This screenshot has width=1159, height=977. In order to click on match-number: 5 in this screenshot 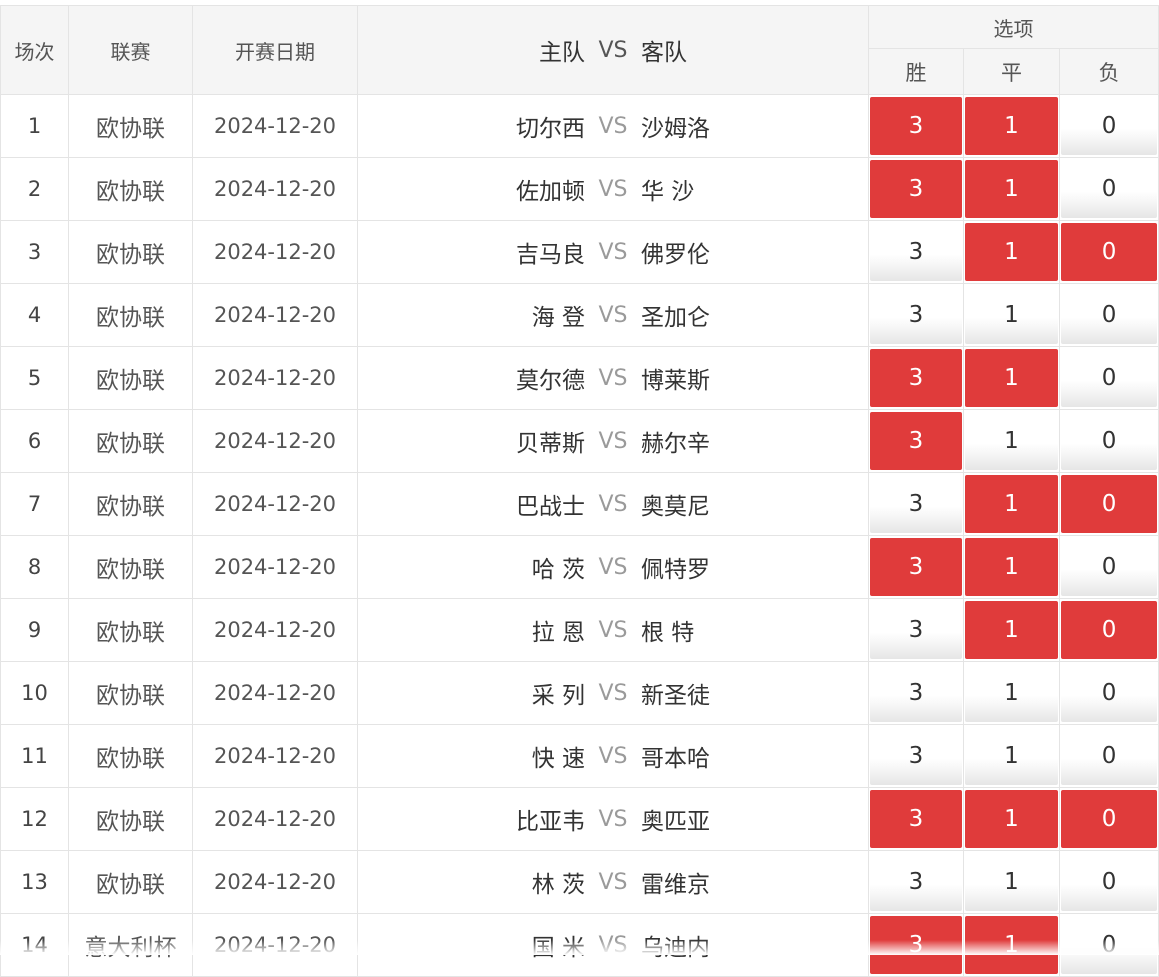, I will do `click(34, 378)`.